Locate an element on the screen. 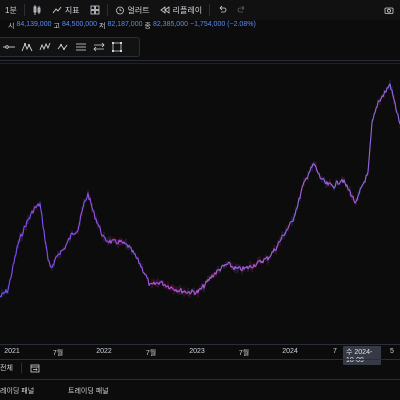 Image resolution: width=400 pixels, height=400 pixels. redo-icon is located at coordinates (242, 10).